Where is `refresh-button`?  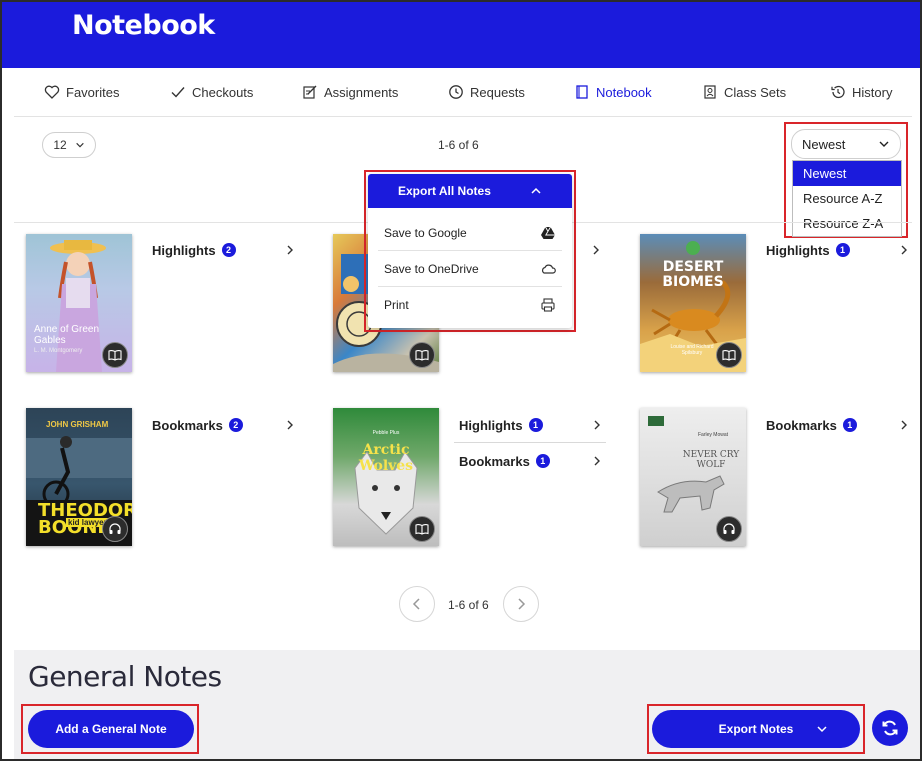
refresh-button is located at coordinates (890, 728).